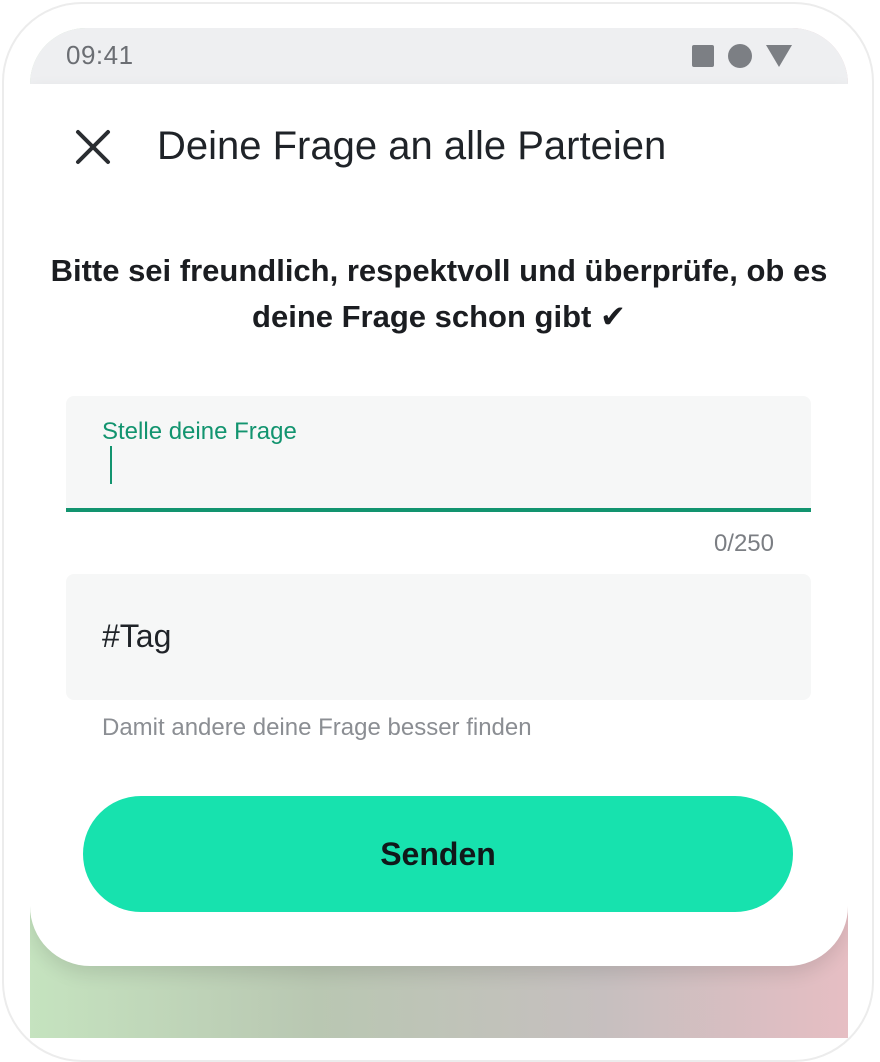 Image resolution: width=880 pixels, height=1062 pixels. Describe the element at coordinates (743, 543) in the screenshot. I see `character-counter: 0/250` at that location.